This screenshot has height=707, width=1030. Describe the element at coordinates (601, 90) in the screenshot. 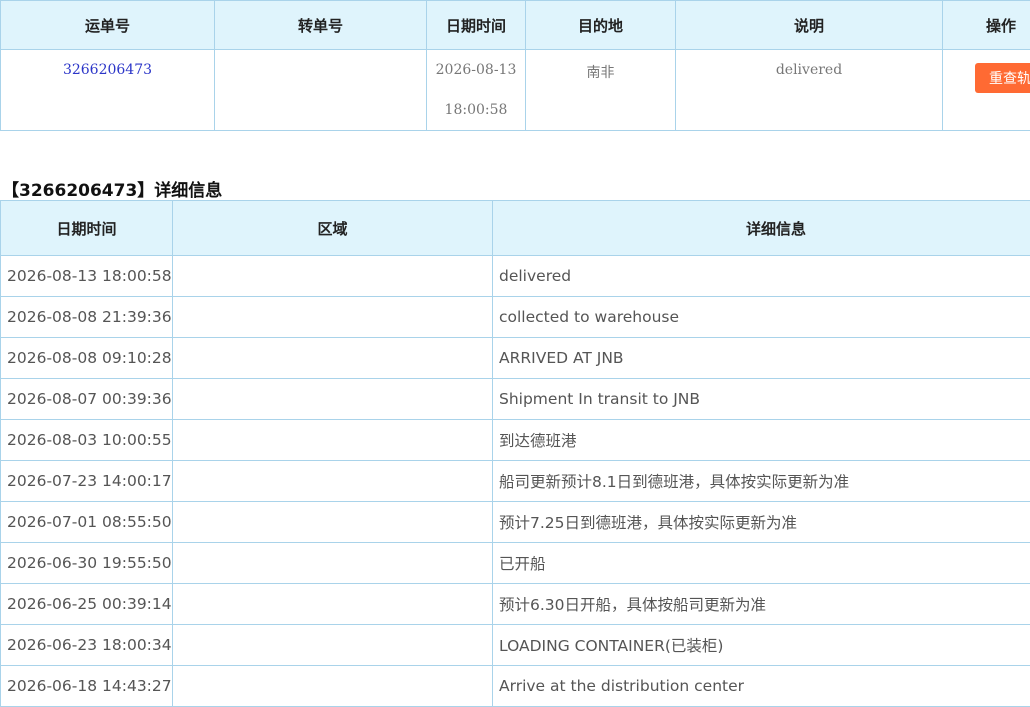

I see `destination-cell: 南非` at that location.